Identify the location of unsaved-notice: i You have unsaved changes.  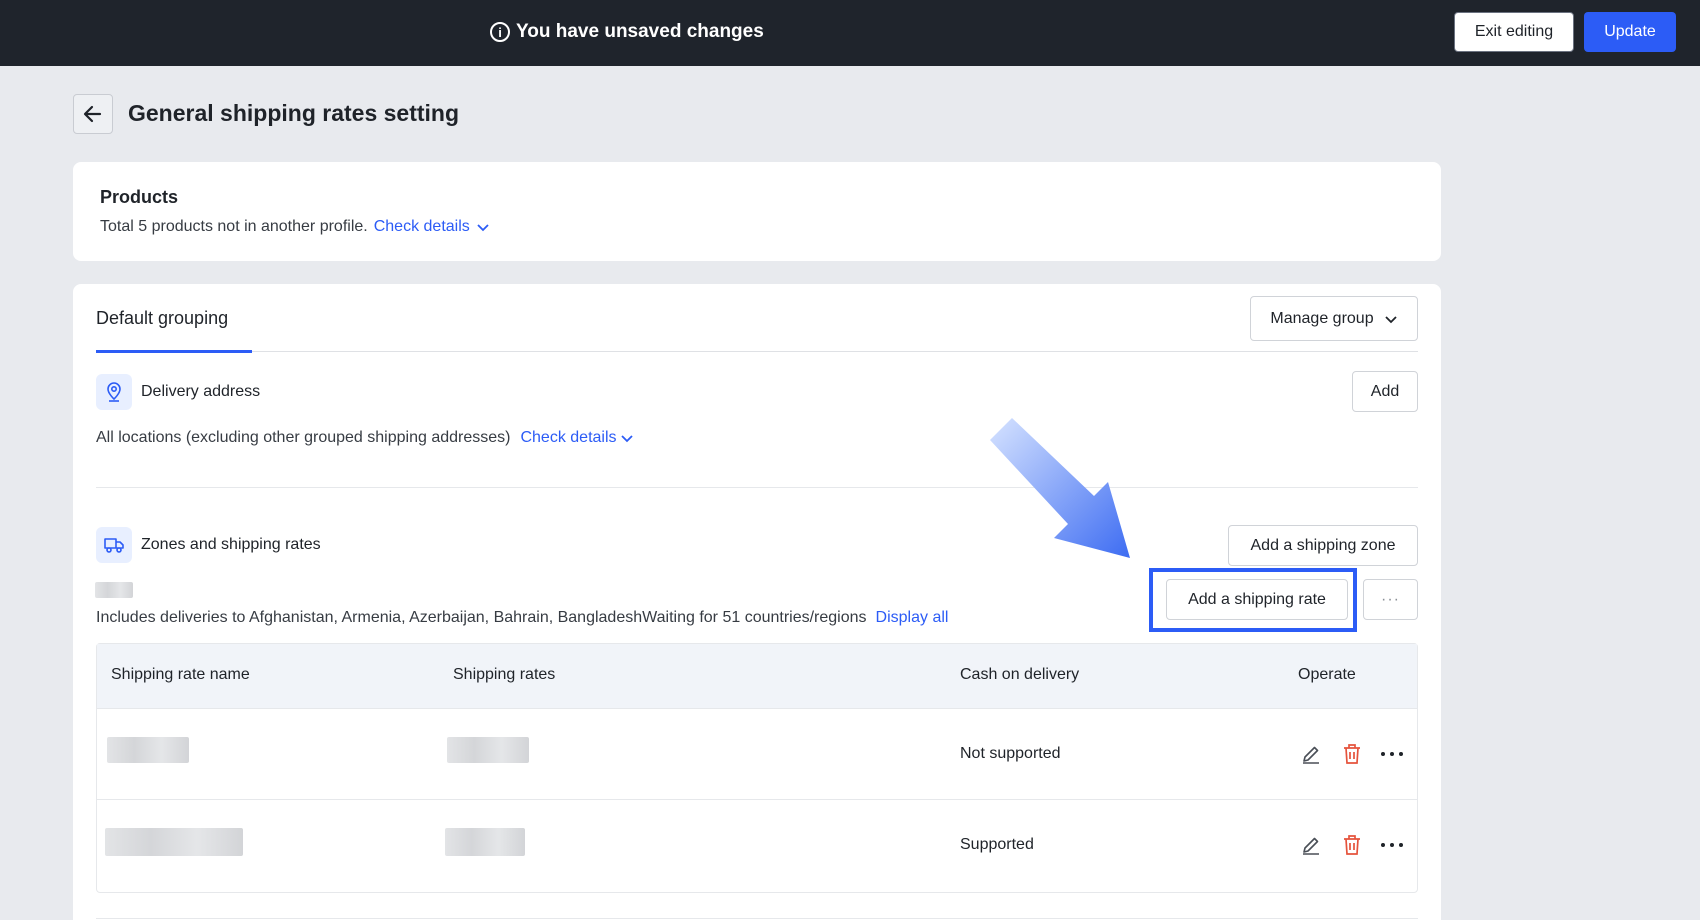
(627, 32).